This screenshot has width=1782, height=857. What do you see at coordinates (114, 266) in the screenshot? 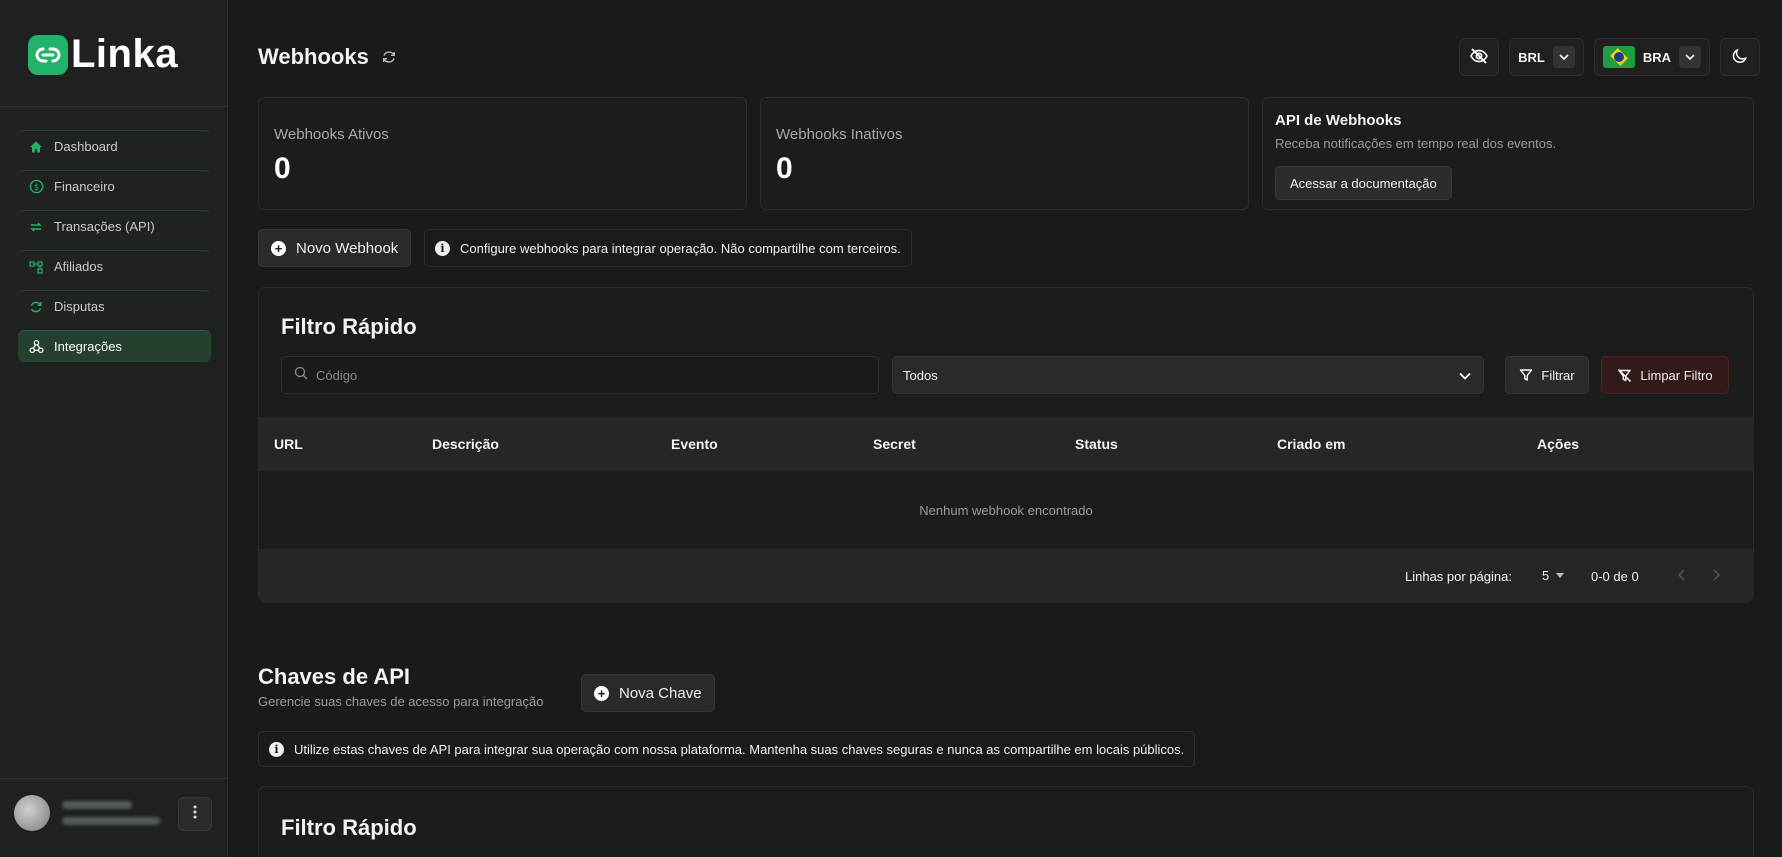
I see `sidebar-item-afiliados: Afiliados` at bounding box center [114, 266].